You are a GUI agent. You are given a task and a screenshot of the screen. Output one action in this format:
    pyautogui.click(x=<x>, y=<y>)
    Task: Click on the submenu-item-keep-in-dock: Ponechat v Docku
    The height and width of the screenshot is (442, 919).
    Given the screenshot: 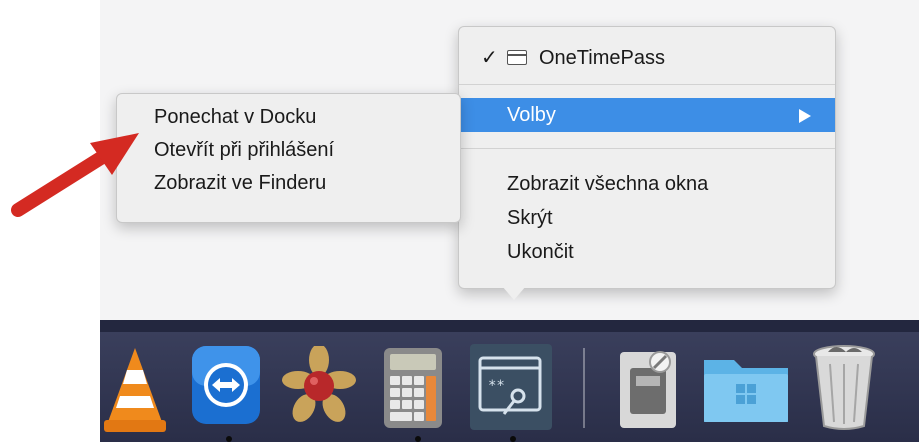 What is the action you would take?
    pyautogui.click(x=235, y=117)
    